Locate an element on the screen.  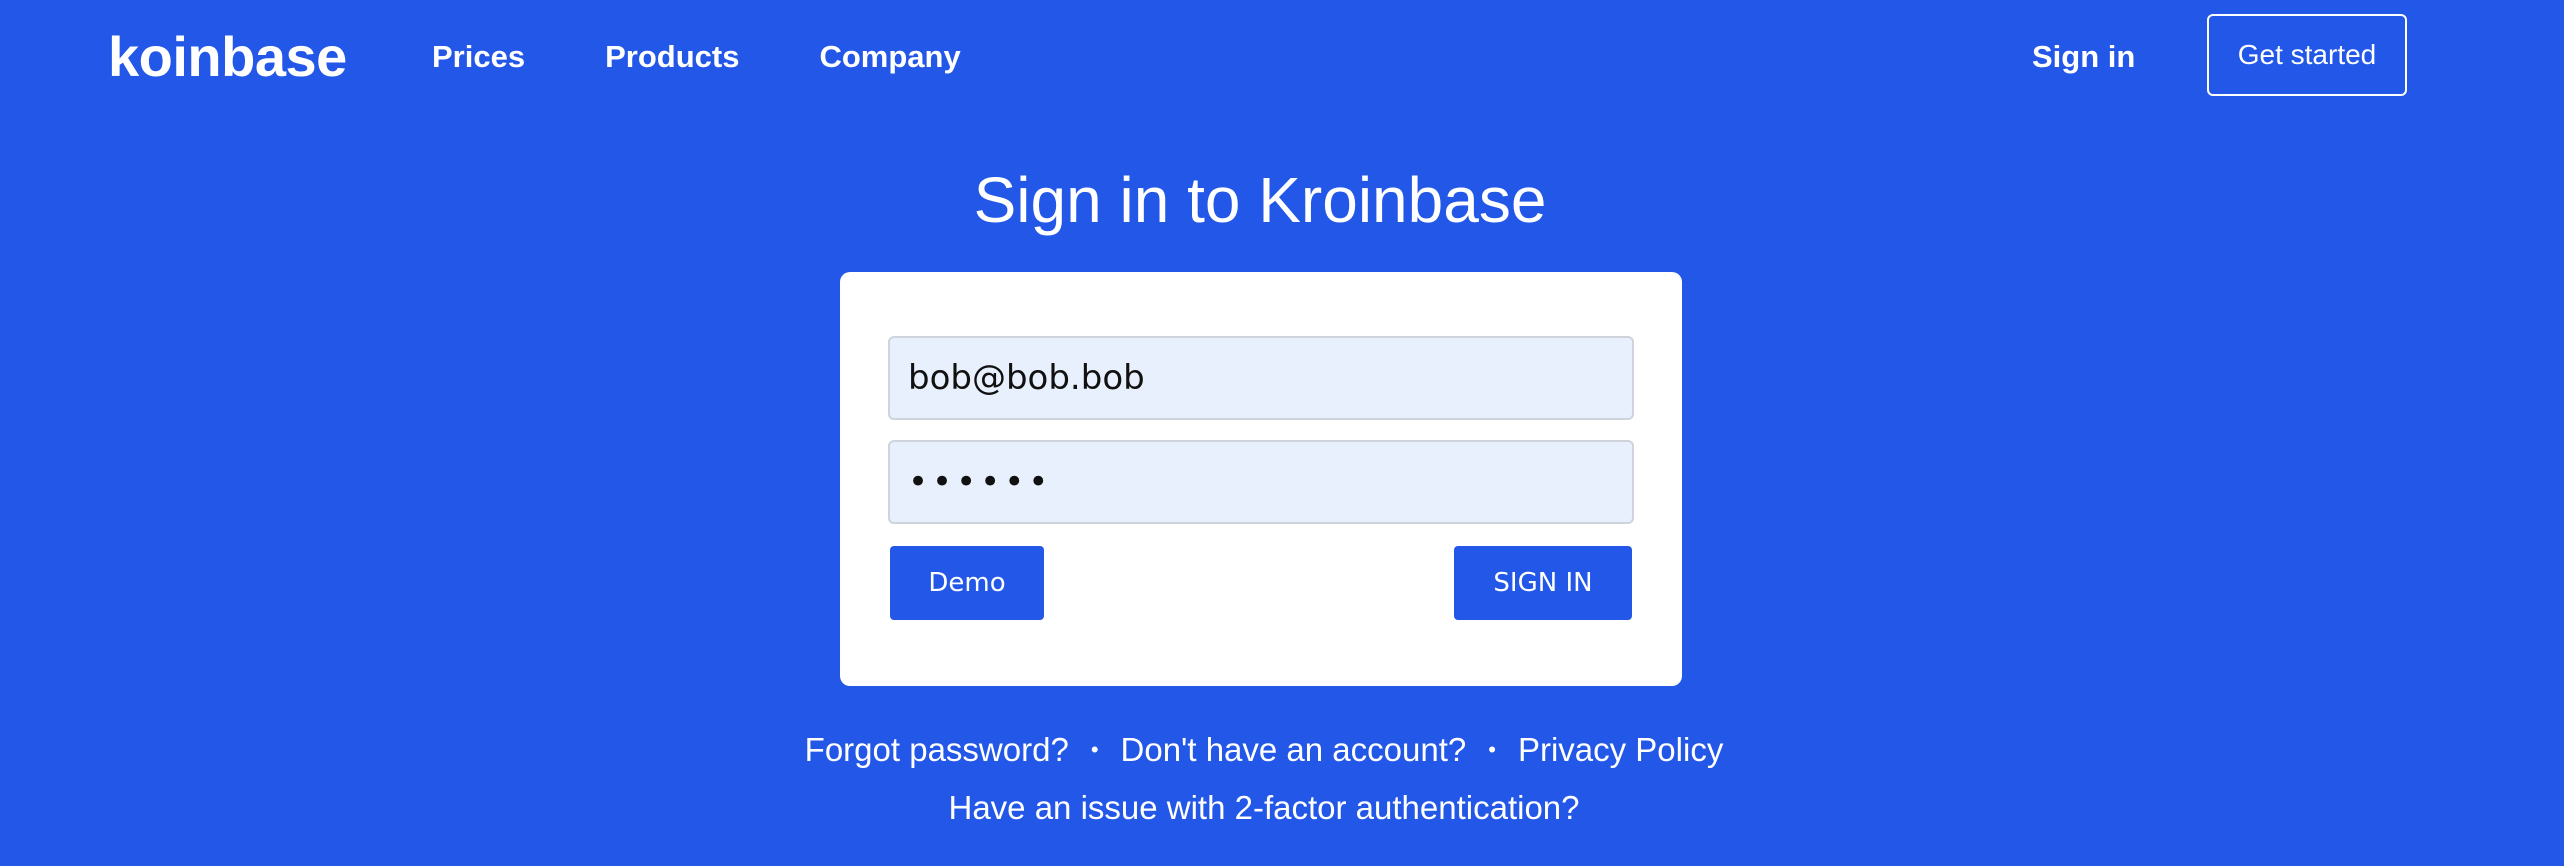
sign-up-link: Don't have an account? is located at coordinates (1294, 750).